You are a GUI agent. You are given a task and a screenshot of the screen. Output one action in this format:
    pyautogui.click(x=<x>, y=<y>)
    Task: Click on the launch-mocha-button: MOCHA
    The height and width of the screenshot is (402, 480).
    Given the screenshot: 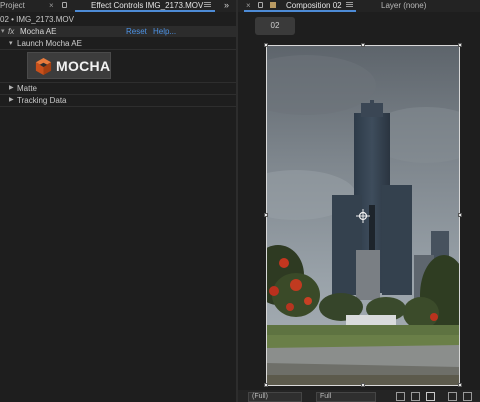 What is the action you would take?
    pyautogui.click(x=69, y=65)
    